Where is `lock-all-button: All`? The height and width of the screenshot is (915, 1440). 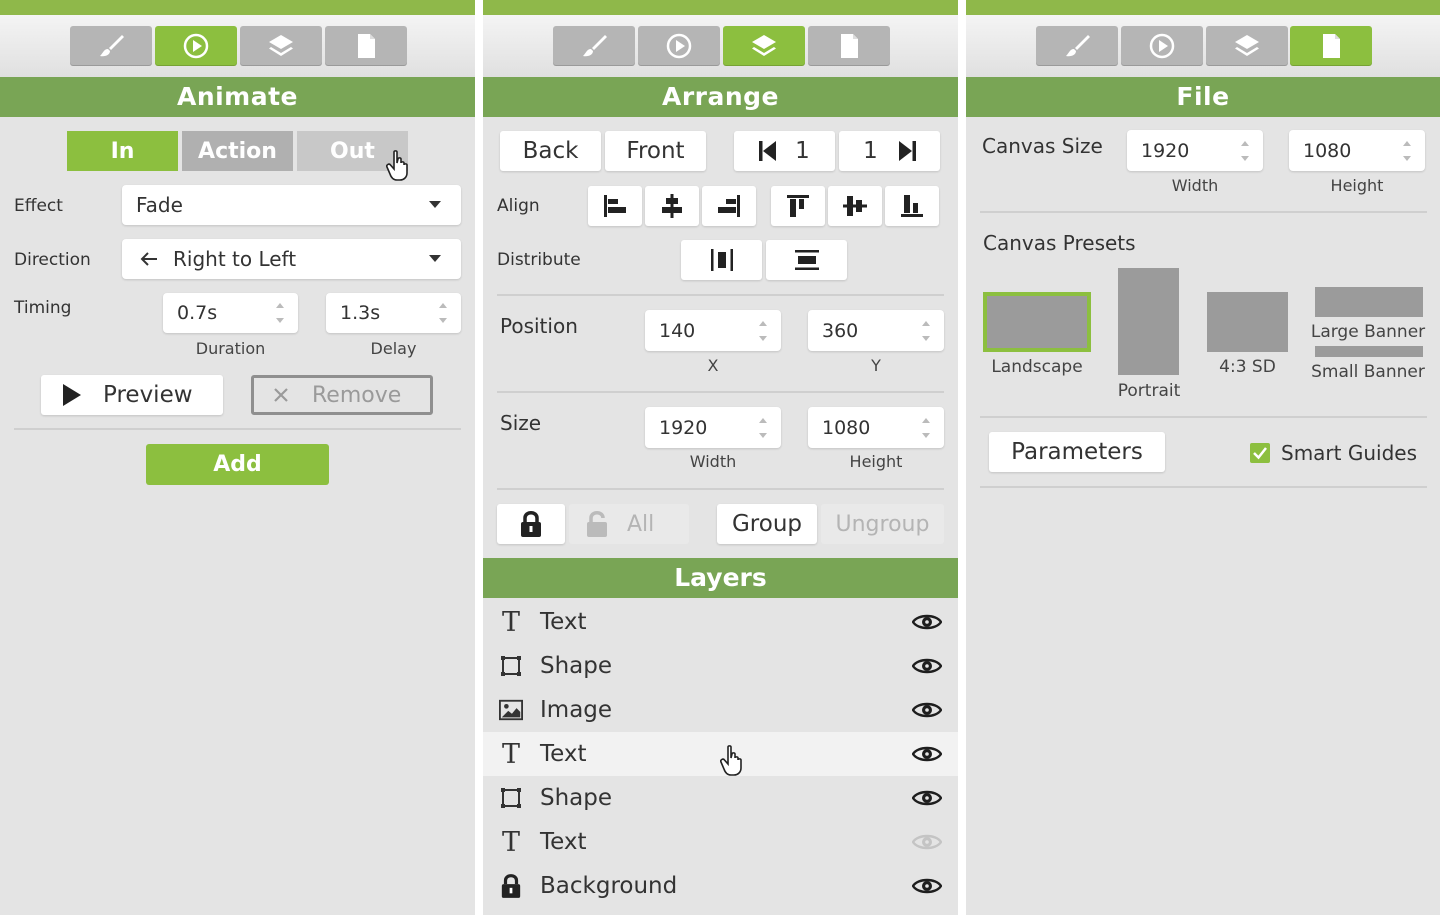 lock-all-button: All is located at coordinates (629, 524).